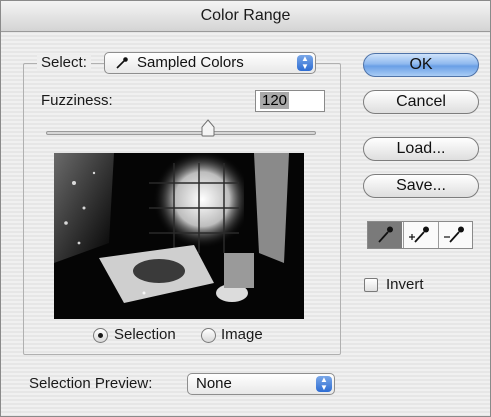  What do you see at coordinates (100, 335) in the screenshot?
I see `radio-selection` at bounding box center [100, 335].